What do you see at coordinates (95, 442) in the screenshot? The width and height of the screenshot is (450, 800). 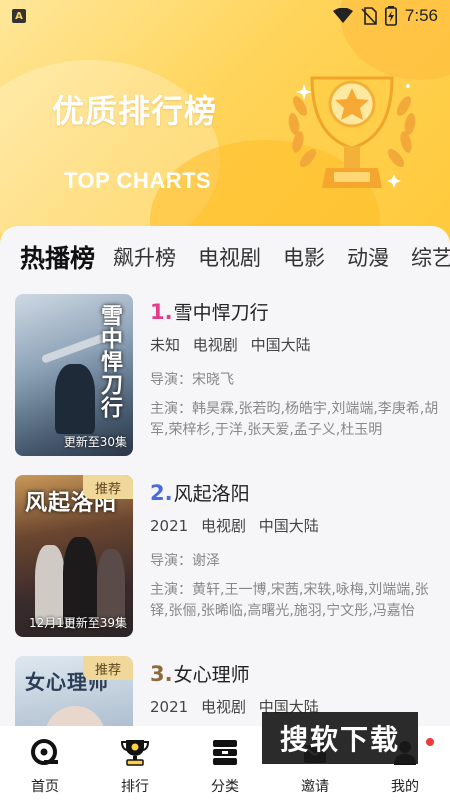 I see `episode-count: 更新至30集` at bounding box center [95, 442].